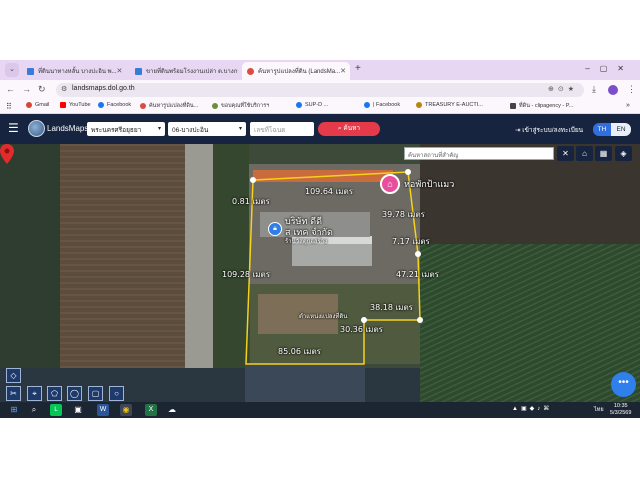 The width and height of the screenshot is (640, 480). Describe the element at coordinates (14, 410) in the screenshot. I see `windows-start-icon: ⊞` at that location.